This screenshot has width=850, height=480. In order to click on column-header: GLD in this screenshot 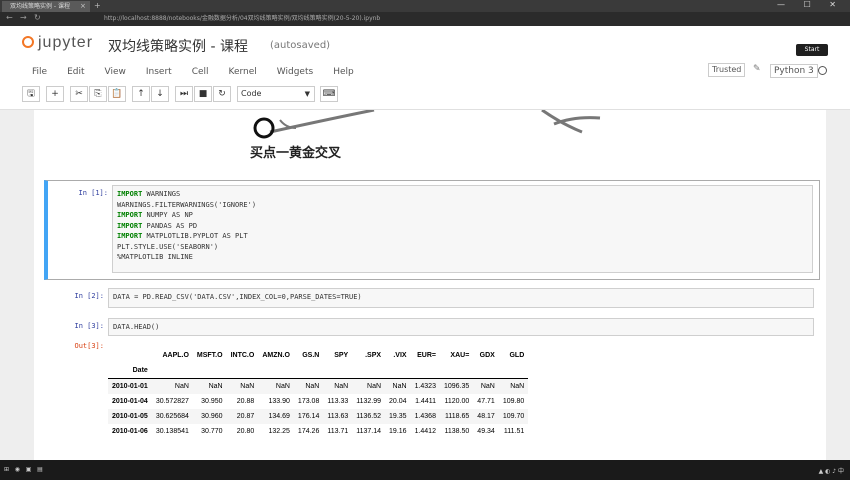, I will do `click(517, 355)`.